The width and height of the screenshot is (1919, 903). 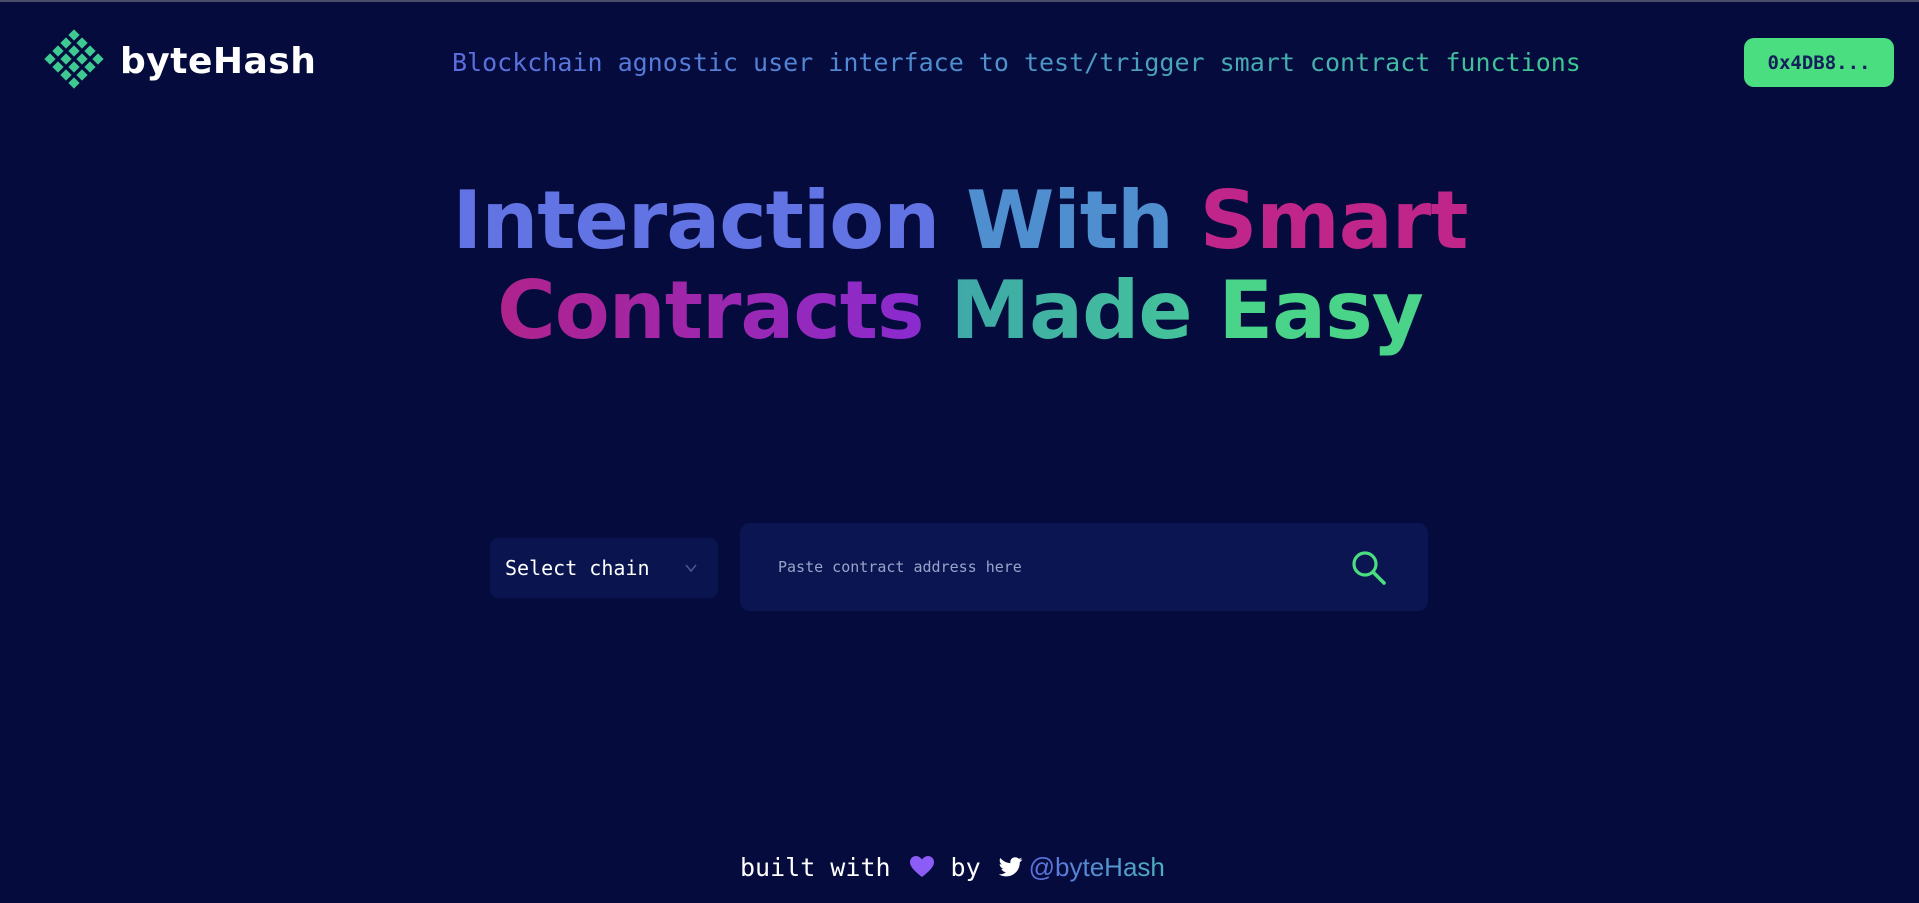 What do you see at coordinates (218, 61) in the screenshot?
I see `brand-name: byteHash` at bounding box center [218, 61].